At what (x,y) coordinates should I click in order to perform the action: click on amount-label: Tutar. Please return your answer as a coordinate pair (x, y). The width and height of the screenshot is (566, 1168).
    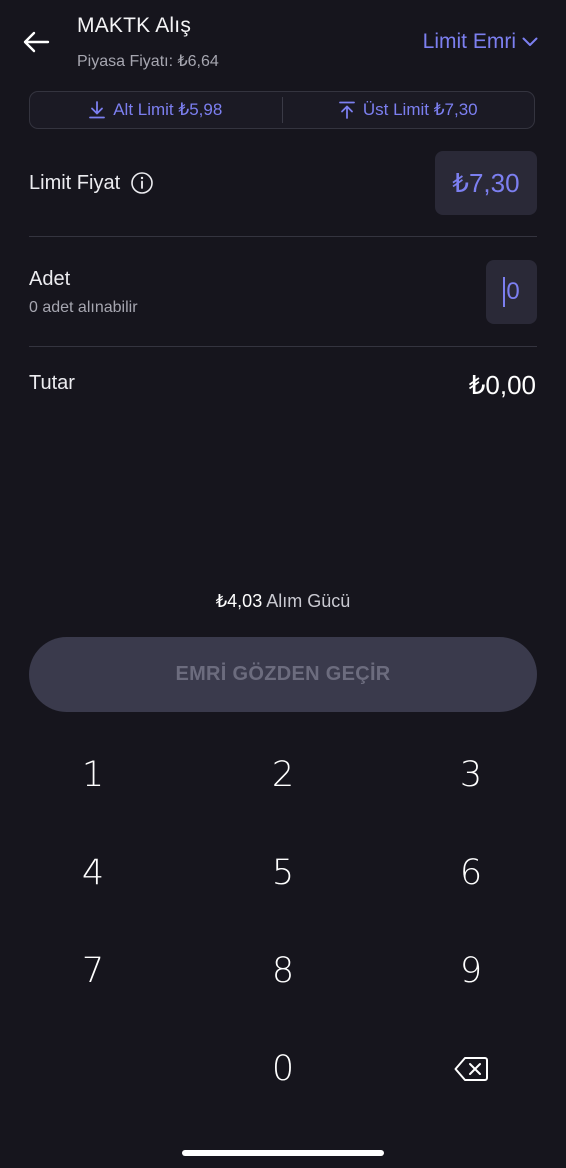
    Looking at the image, I should click on (52, 383).